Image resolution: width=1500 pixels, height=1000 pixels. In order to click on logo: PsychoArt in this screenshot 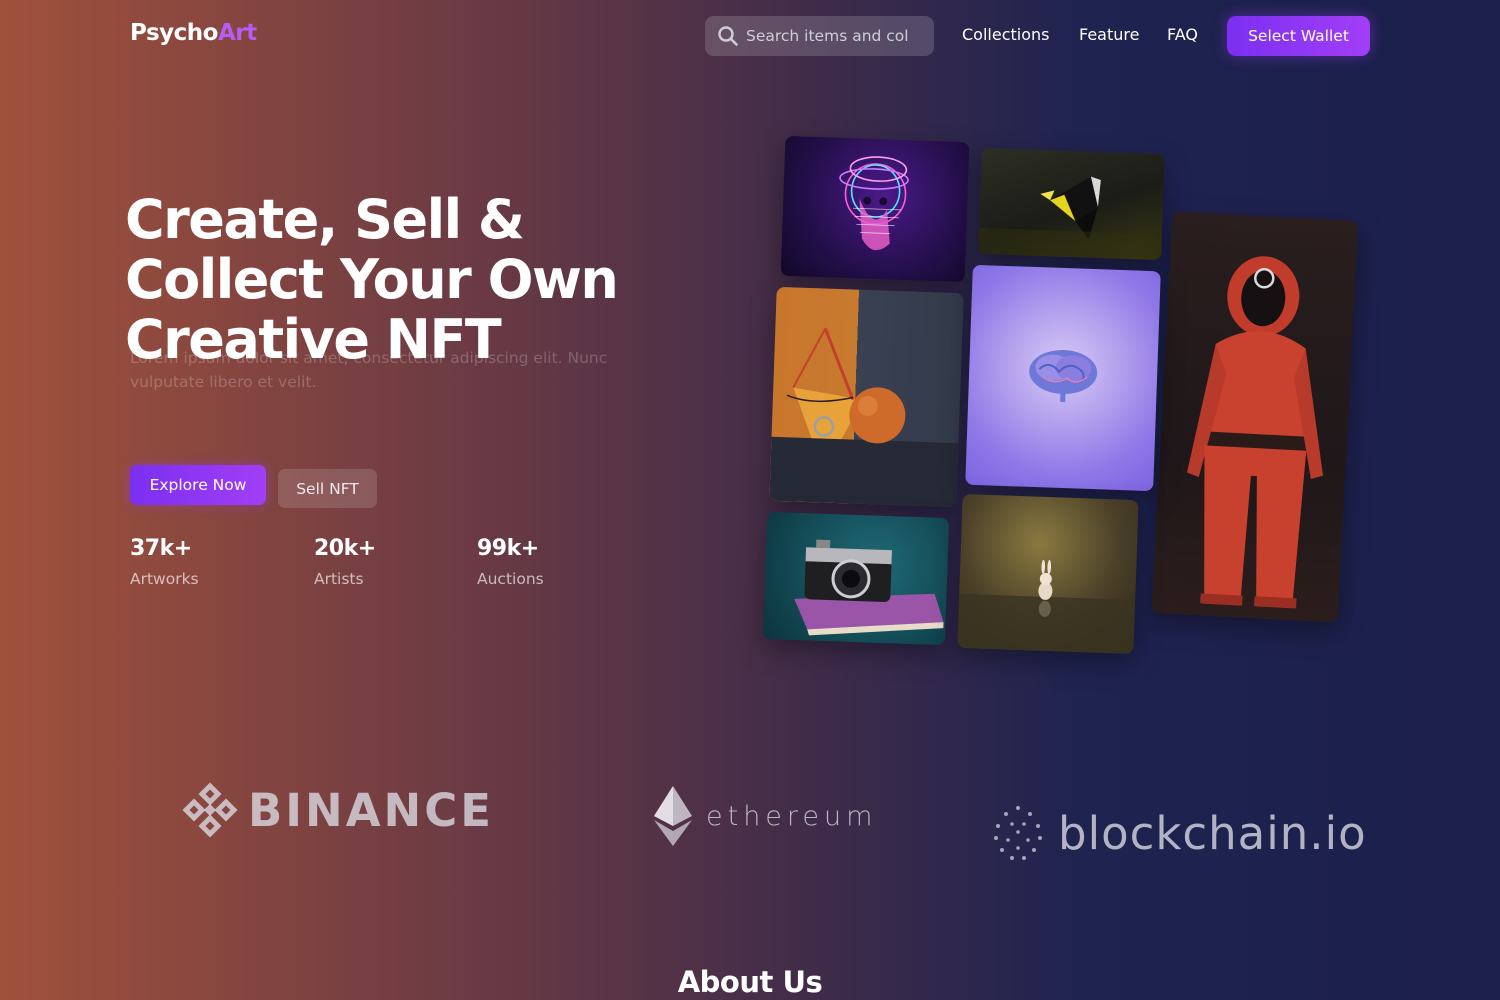, I will do `click(193, 33)`.